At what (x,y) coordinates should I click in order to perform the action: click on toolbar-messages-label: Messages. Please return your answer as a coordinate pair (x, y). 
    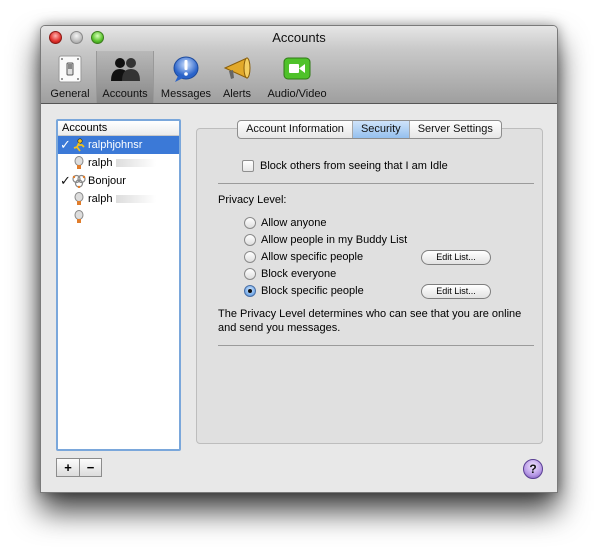
    Looking at the image, I should click on (186, 94).